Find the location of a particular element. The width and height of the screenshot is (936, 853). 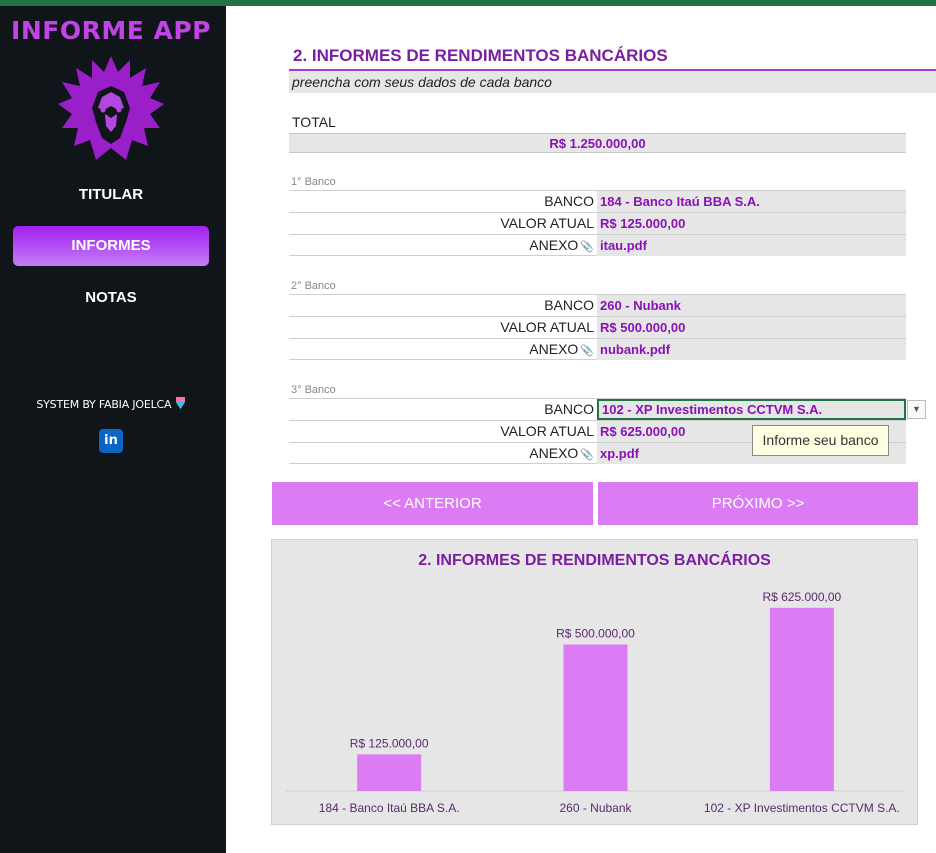

chart-data-label: R$ 125.000,00 is located at coordinates (389, 743).